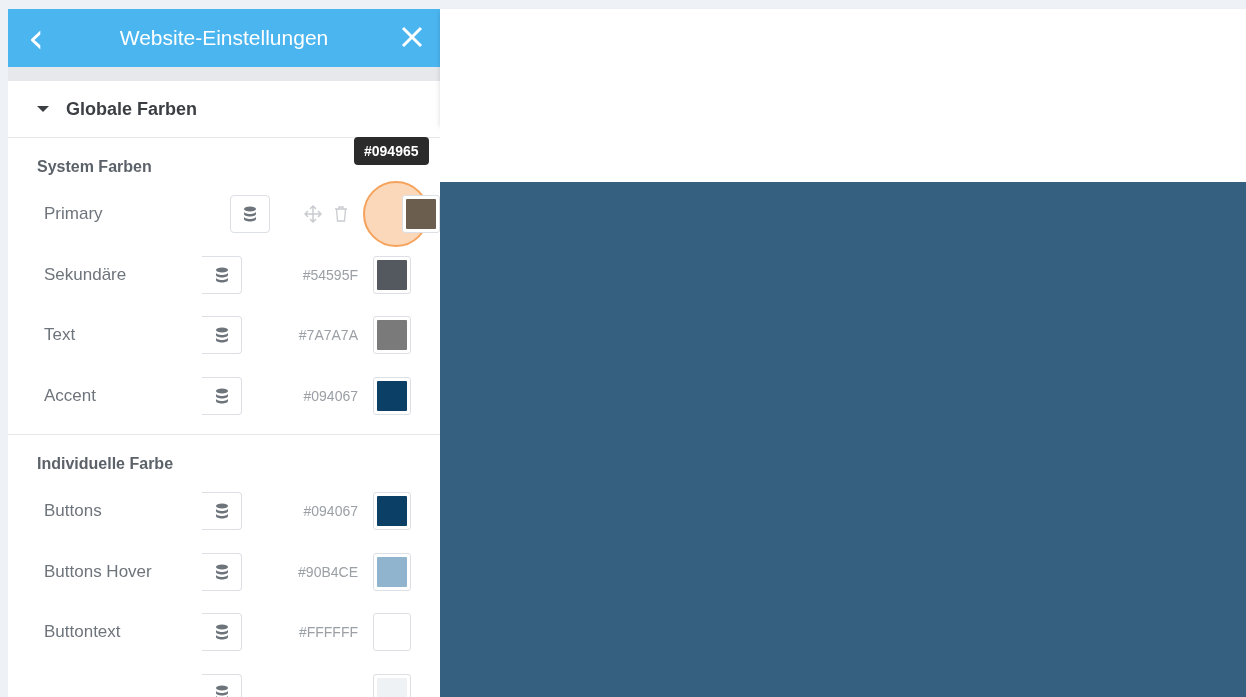  I want to click on group-title: Individuelle Farbe, so click(105, 464).